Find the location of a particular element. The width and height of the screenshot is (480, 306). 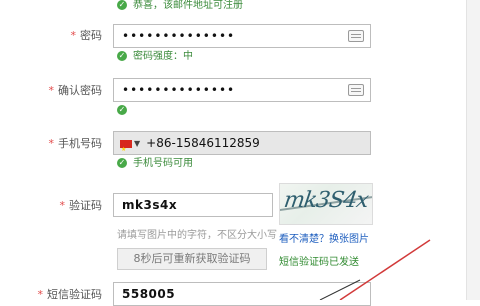

phone-label: * 手机号码 is located at coordinates (76, 144).